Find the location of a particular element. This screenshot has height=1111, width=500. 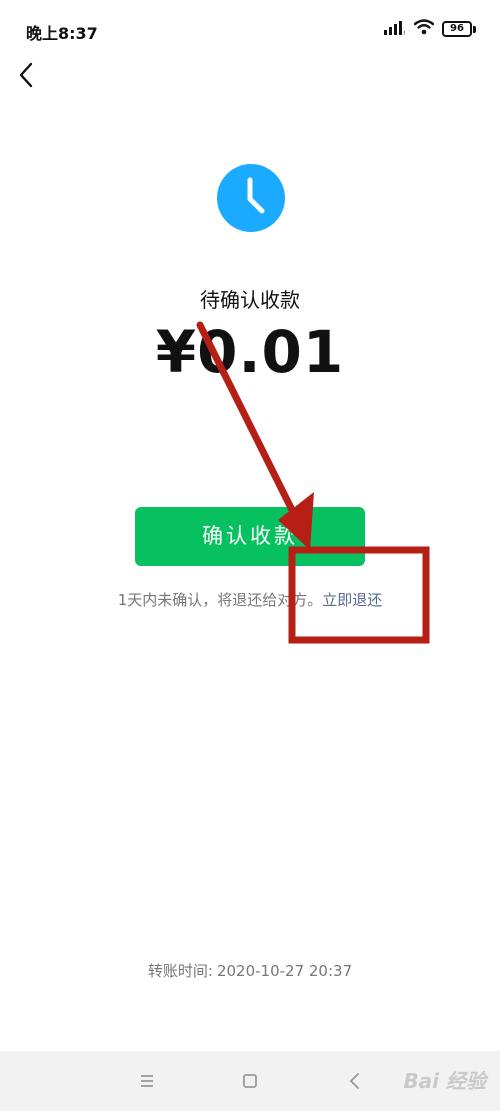

back-button is located at coordinates (27, 75).